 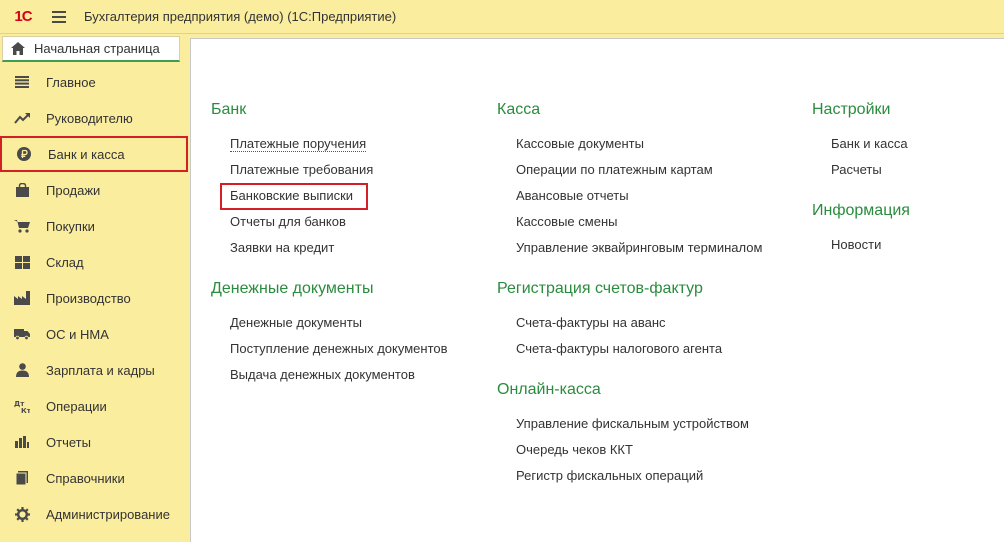 I want to click on link-card-operations: Операции по платежным картам, so click(x=614, y=169).